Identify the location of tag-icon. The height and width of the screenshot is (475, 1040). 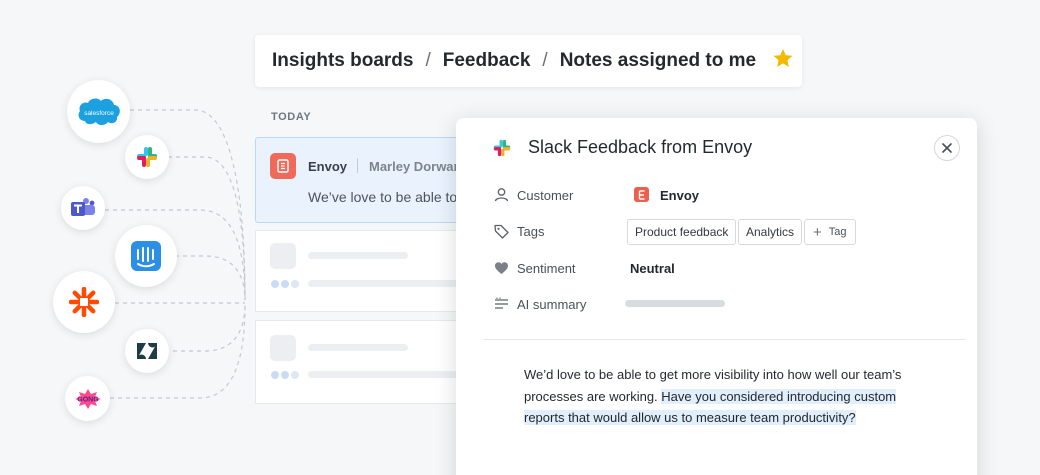
(501, 234).